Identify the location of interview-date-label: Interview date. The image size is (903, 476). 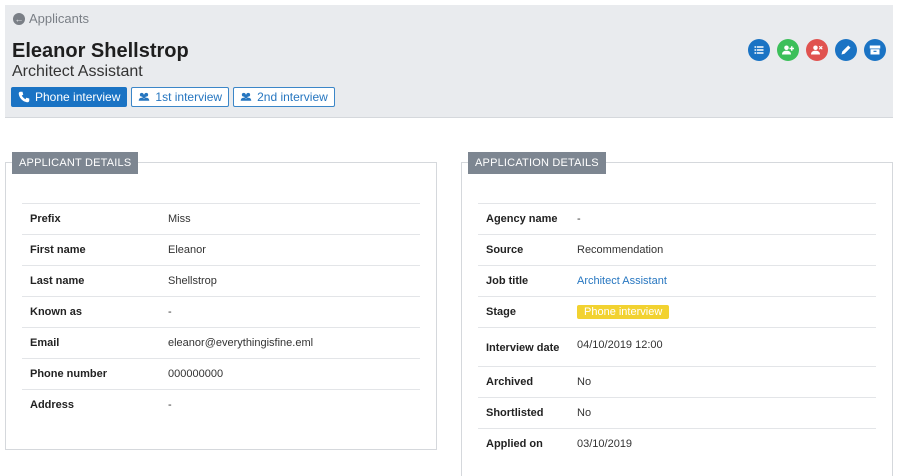
(523, 348).